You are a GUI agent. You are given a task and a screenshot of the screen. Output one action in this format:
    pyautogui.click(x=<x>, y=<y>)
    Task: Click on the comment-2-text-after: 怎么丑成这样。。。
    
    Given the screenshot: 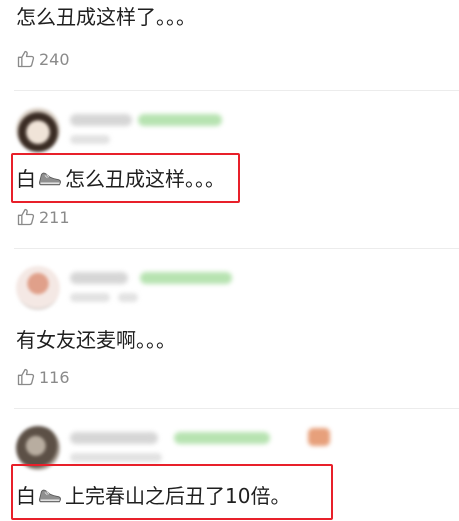 What is the action you would take?
    pyautogui.click(x=145, y=179)
    